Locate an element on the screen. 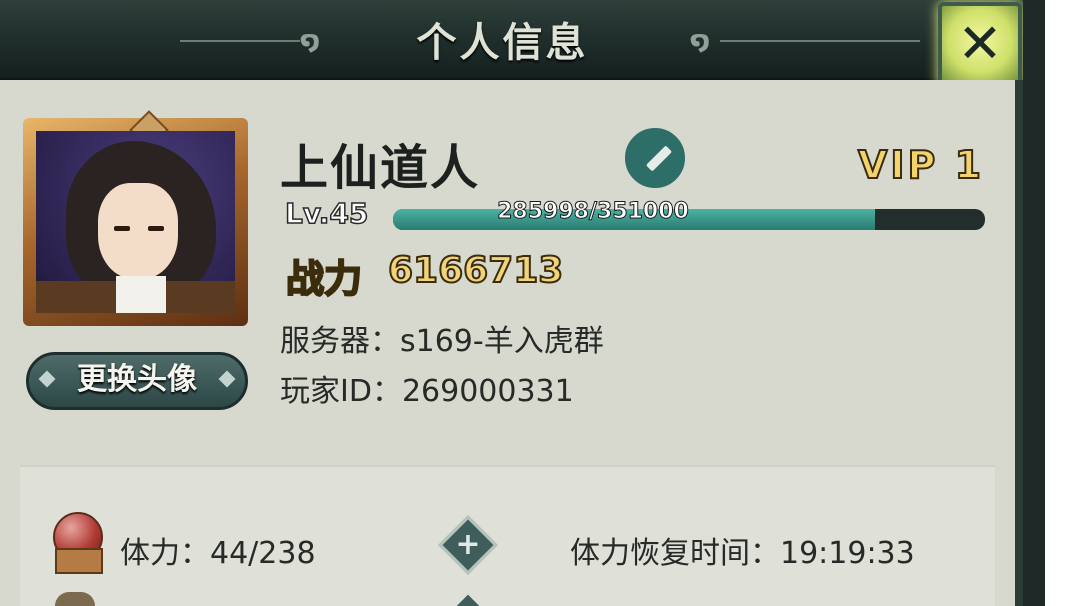  server-info: 服务器：s169-羊入虎群 is located at coordinates (442, 341).